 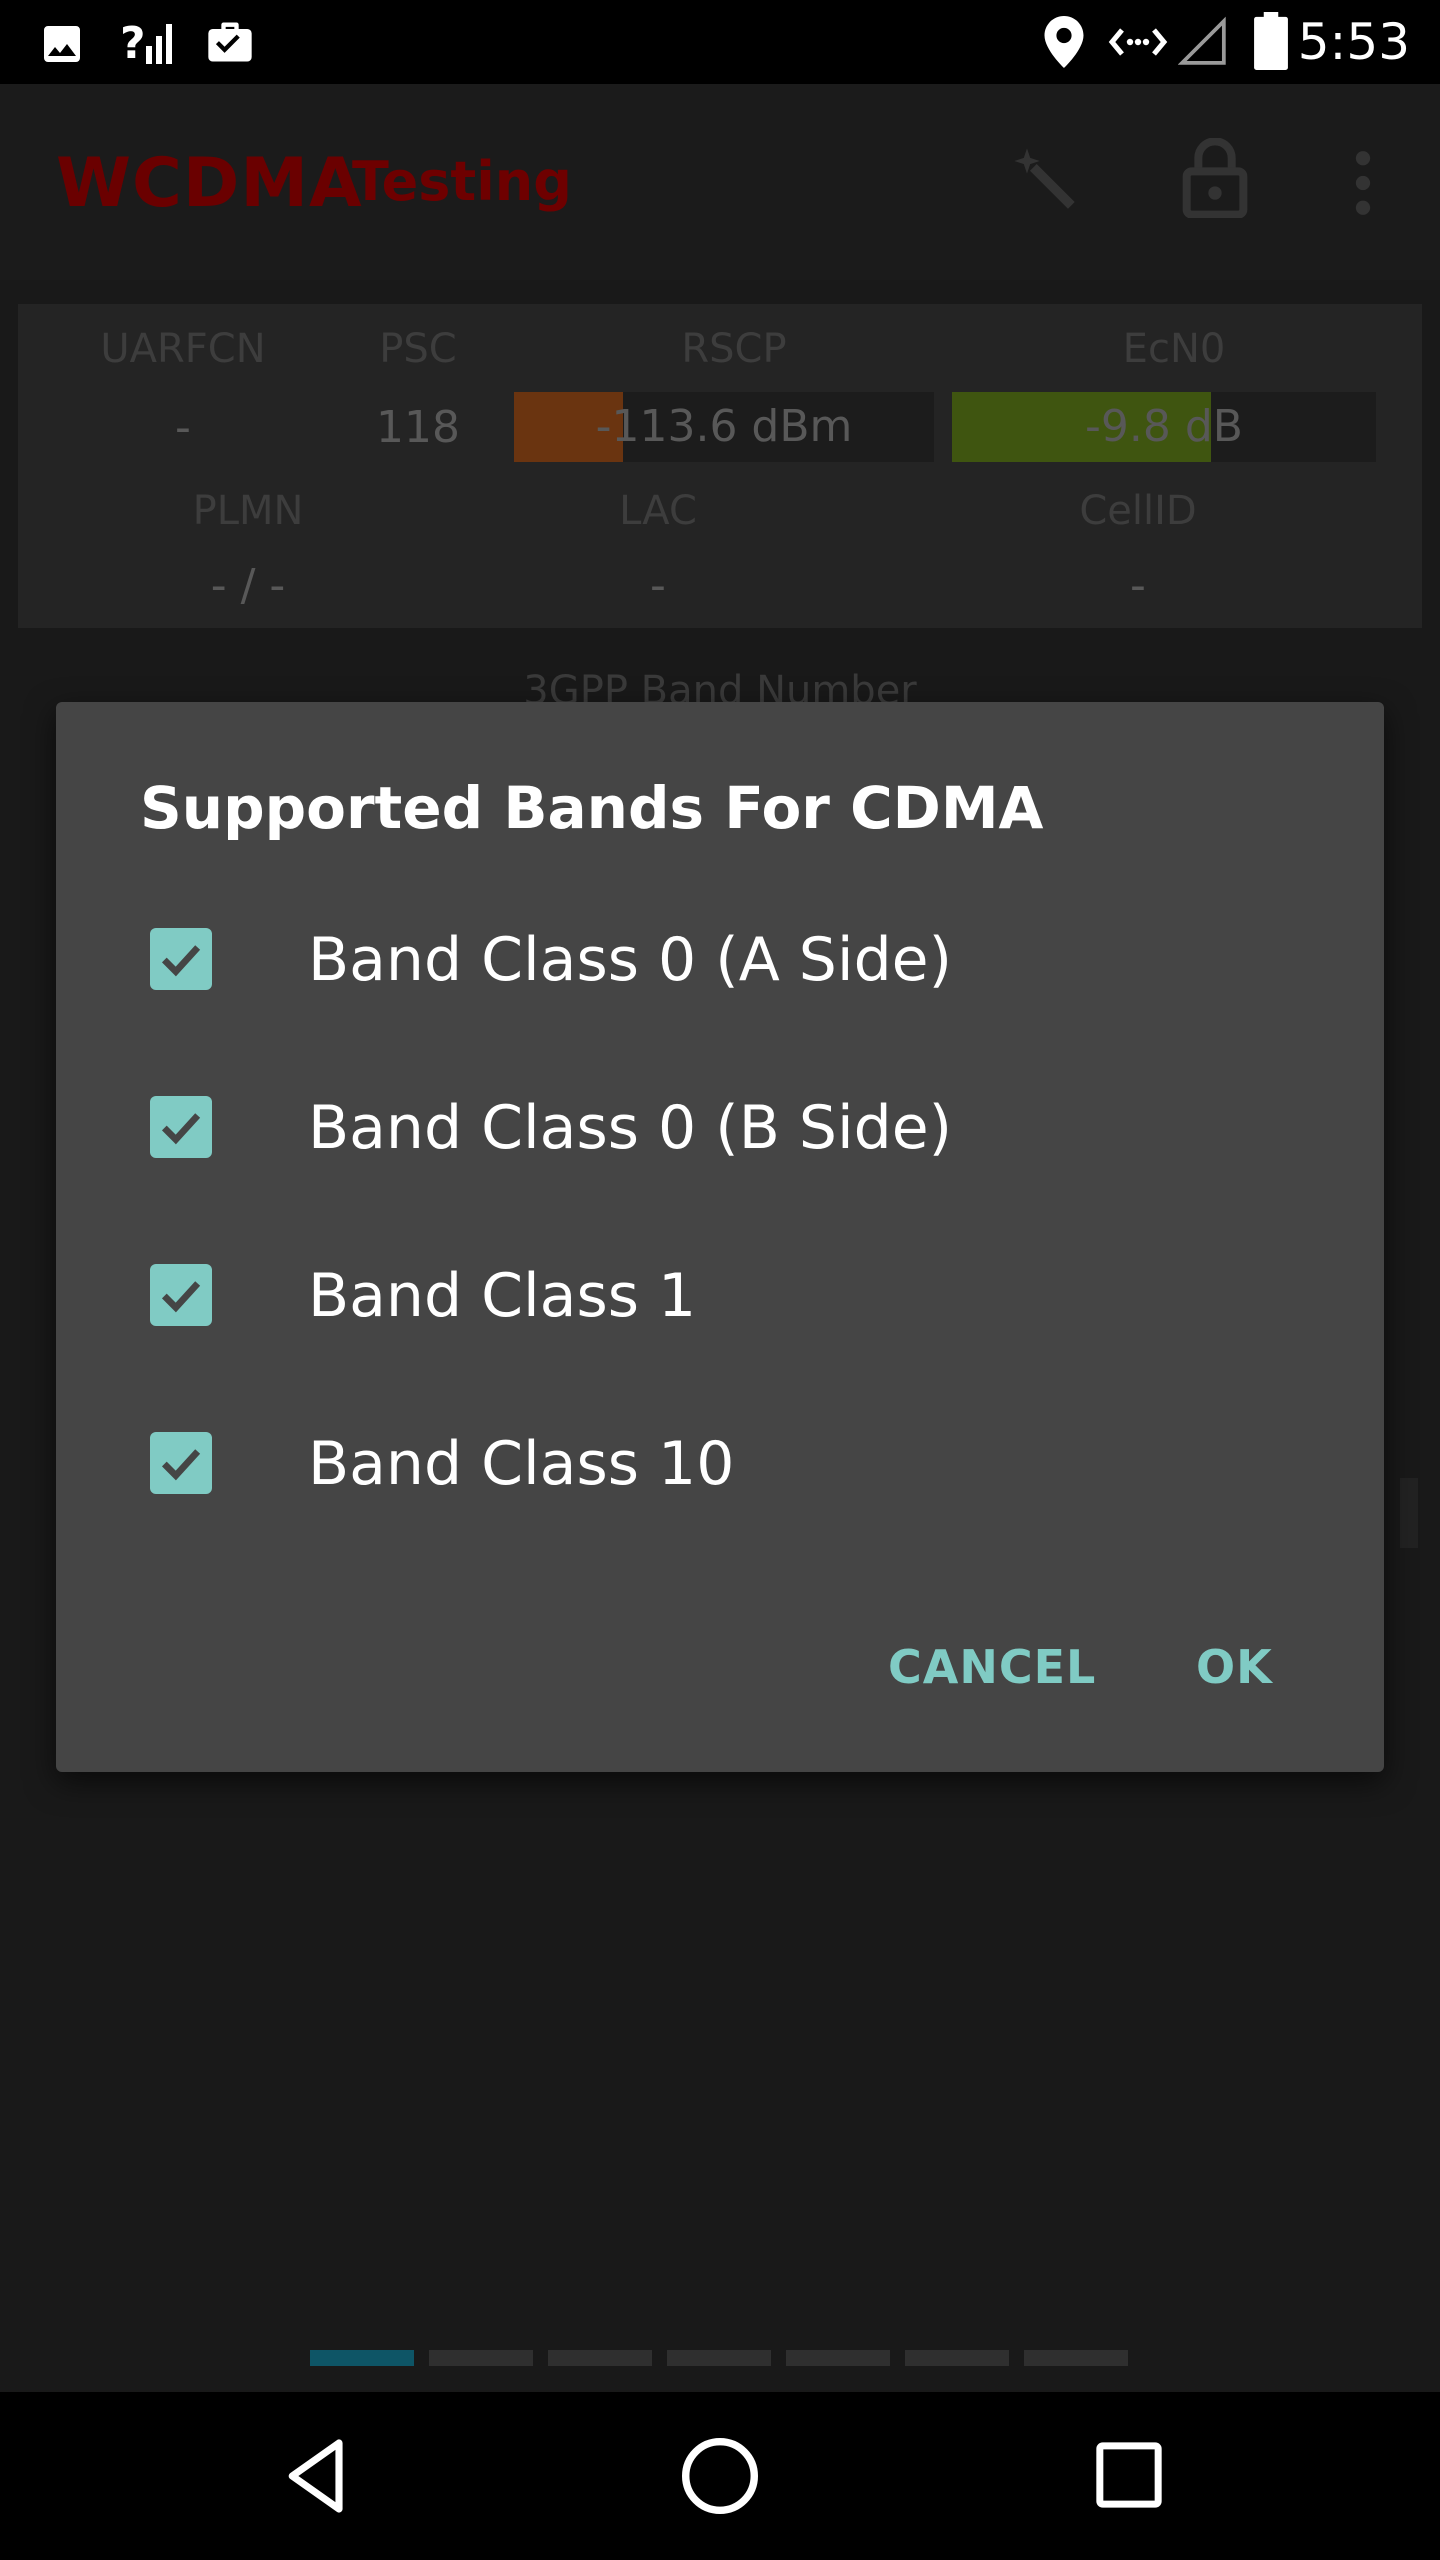 I want to click on band-option-label: Band Class 1, so click(x=502, y=1296).